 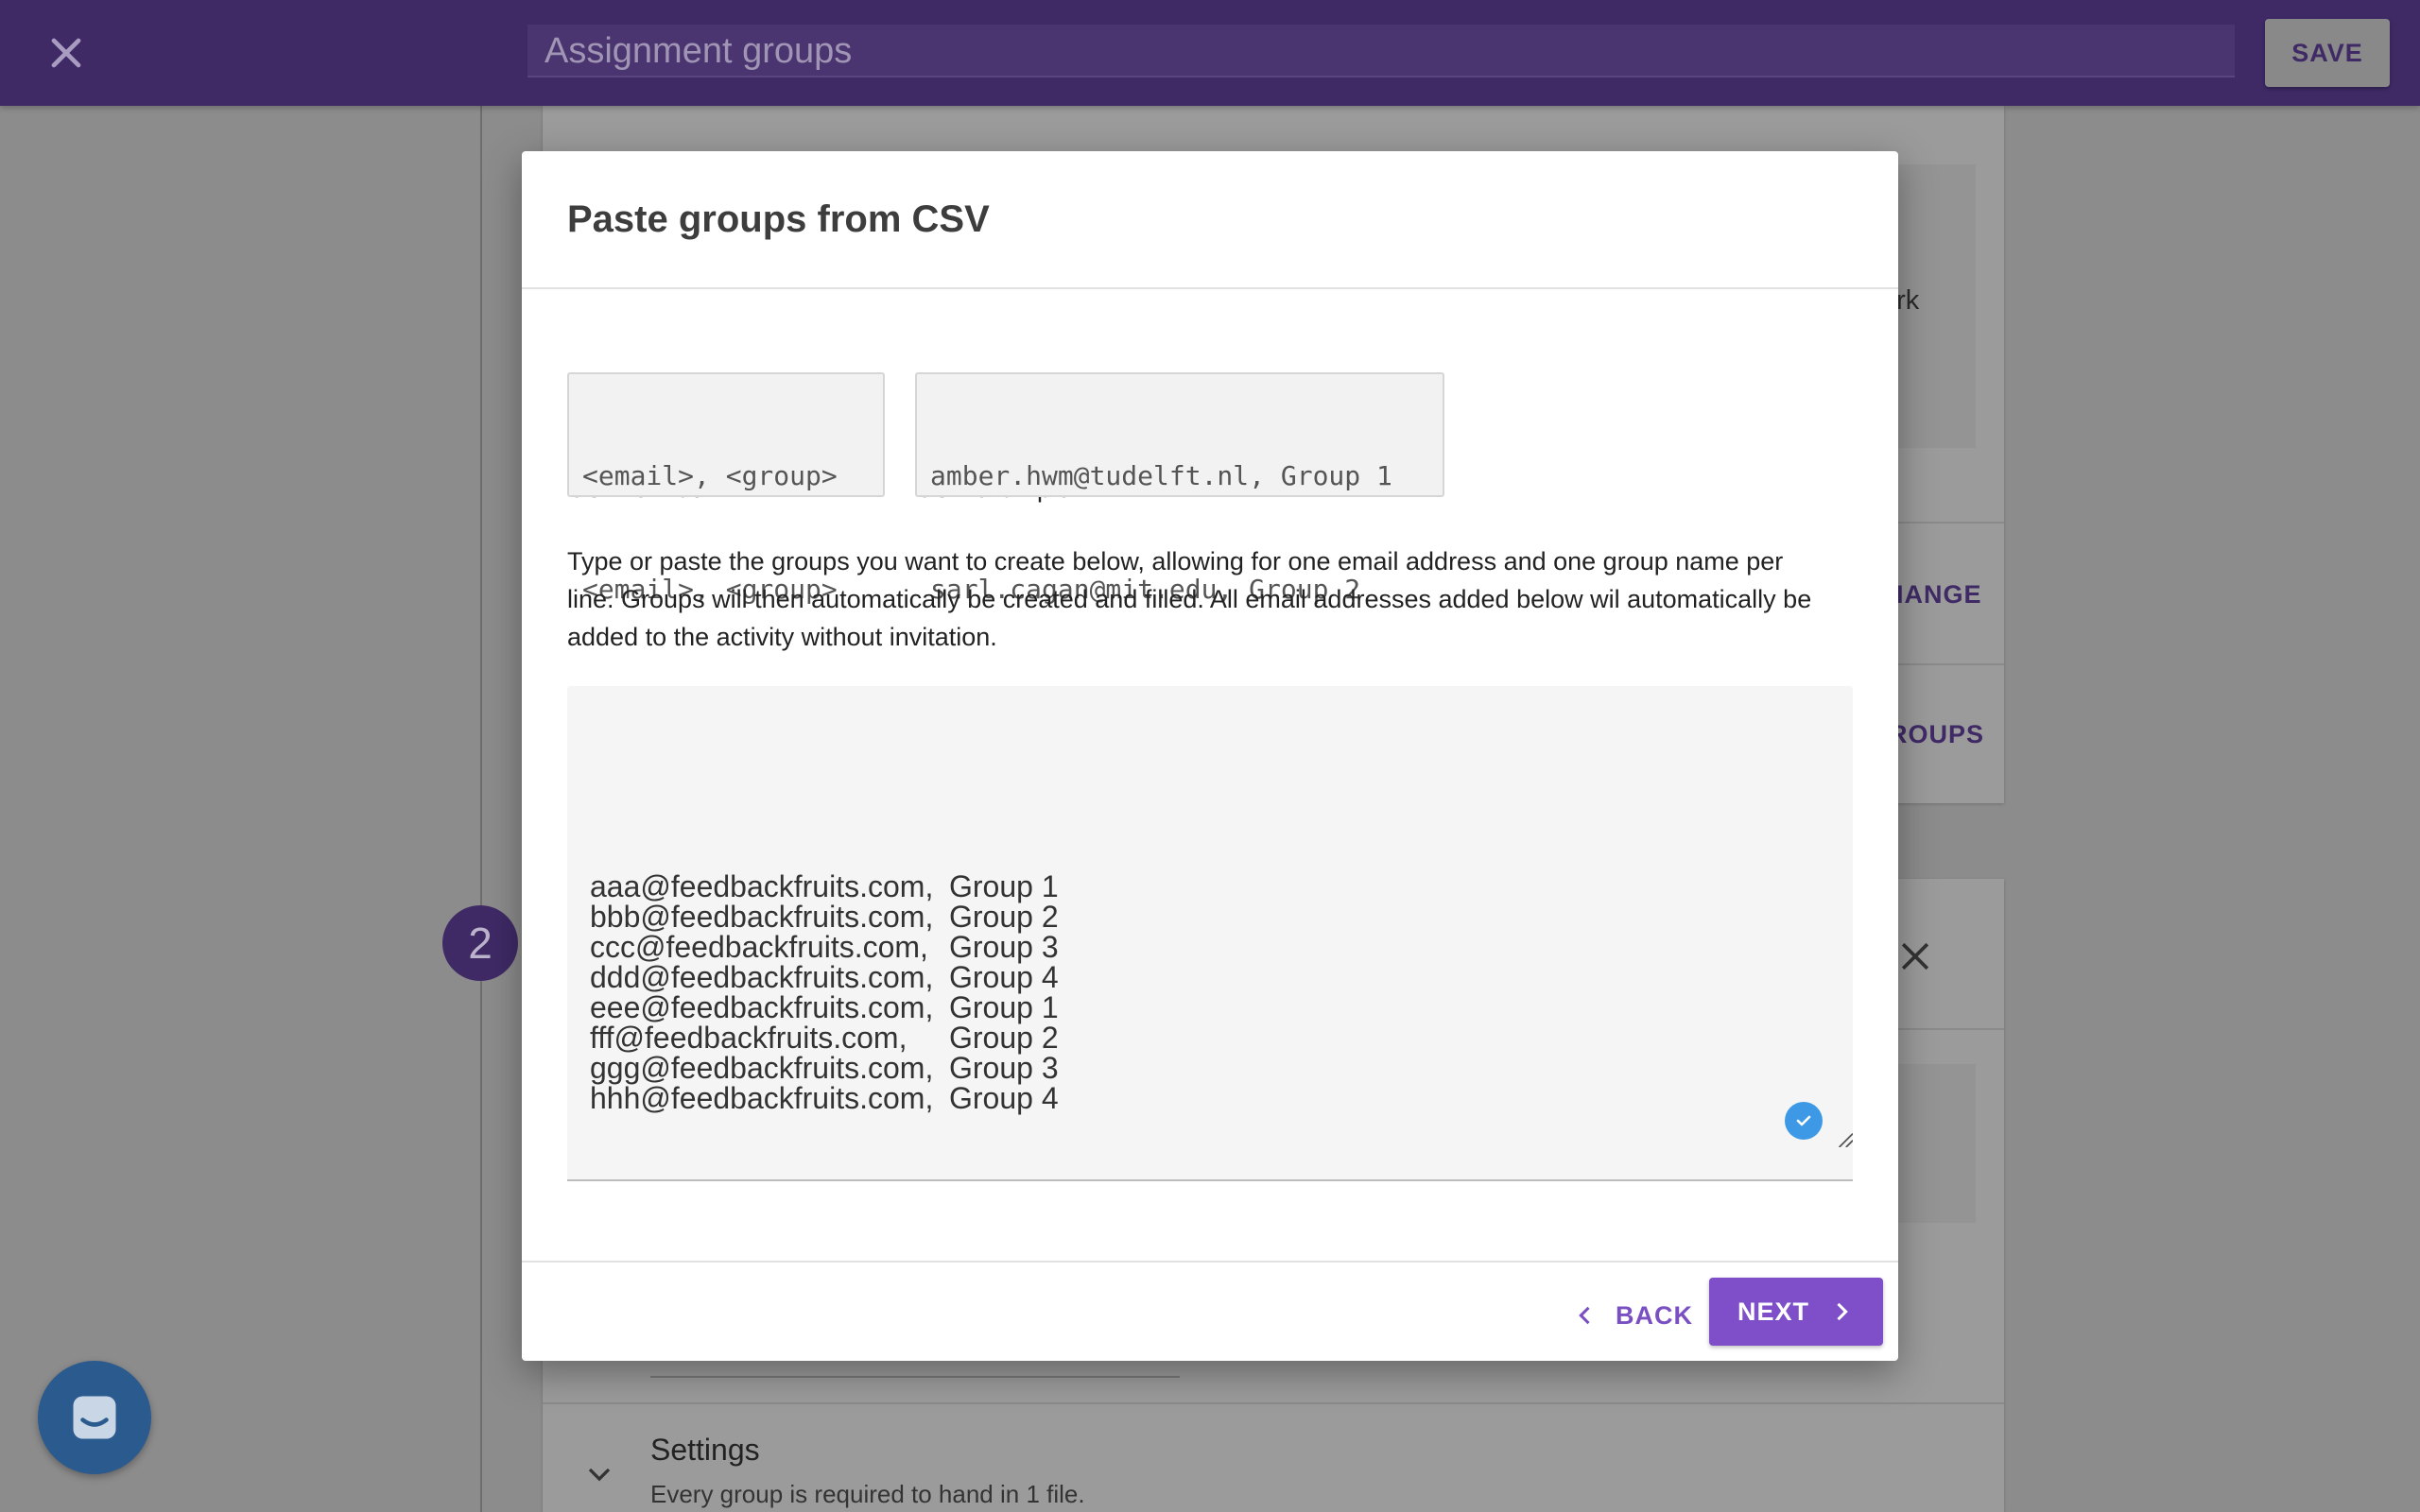 I want to click on csv-format-line: <email>, <group>, so click(x=710, y=475).